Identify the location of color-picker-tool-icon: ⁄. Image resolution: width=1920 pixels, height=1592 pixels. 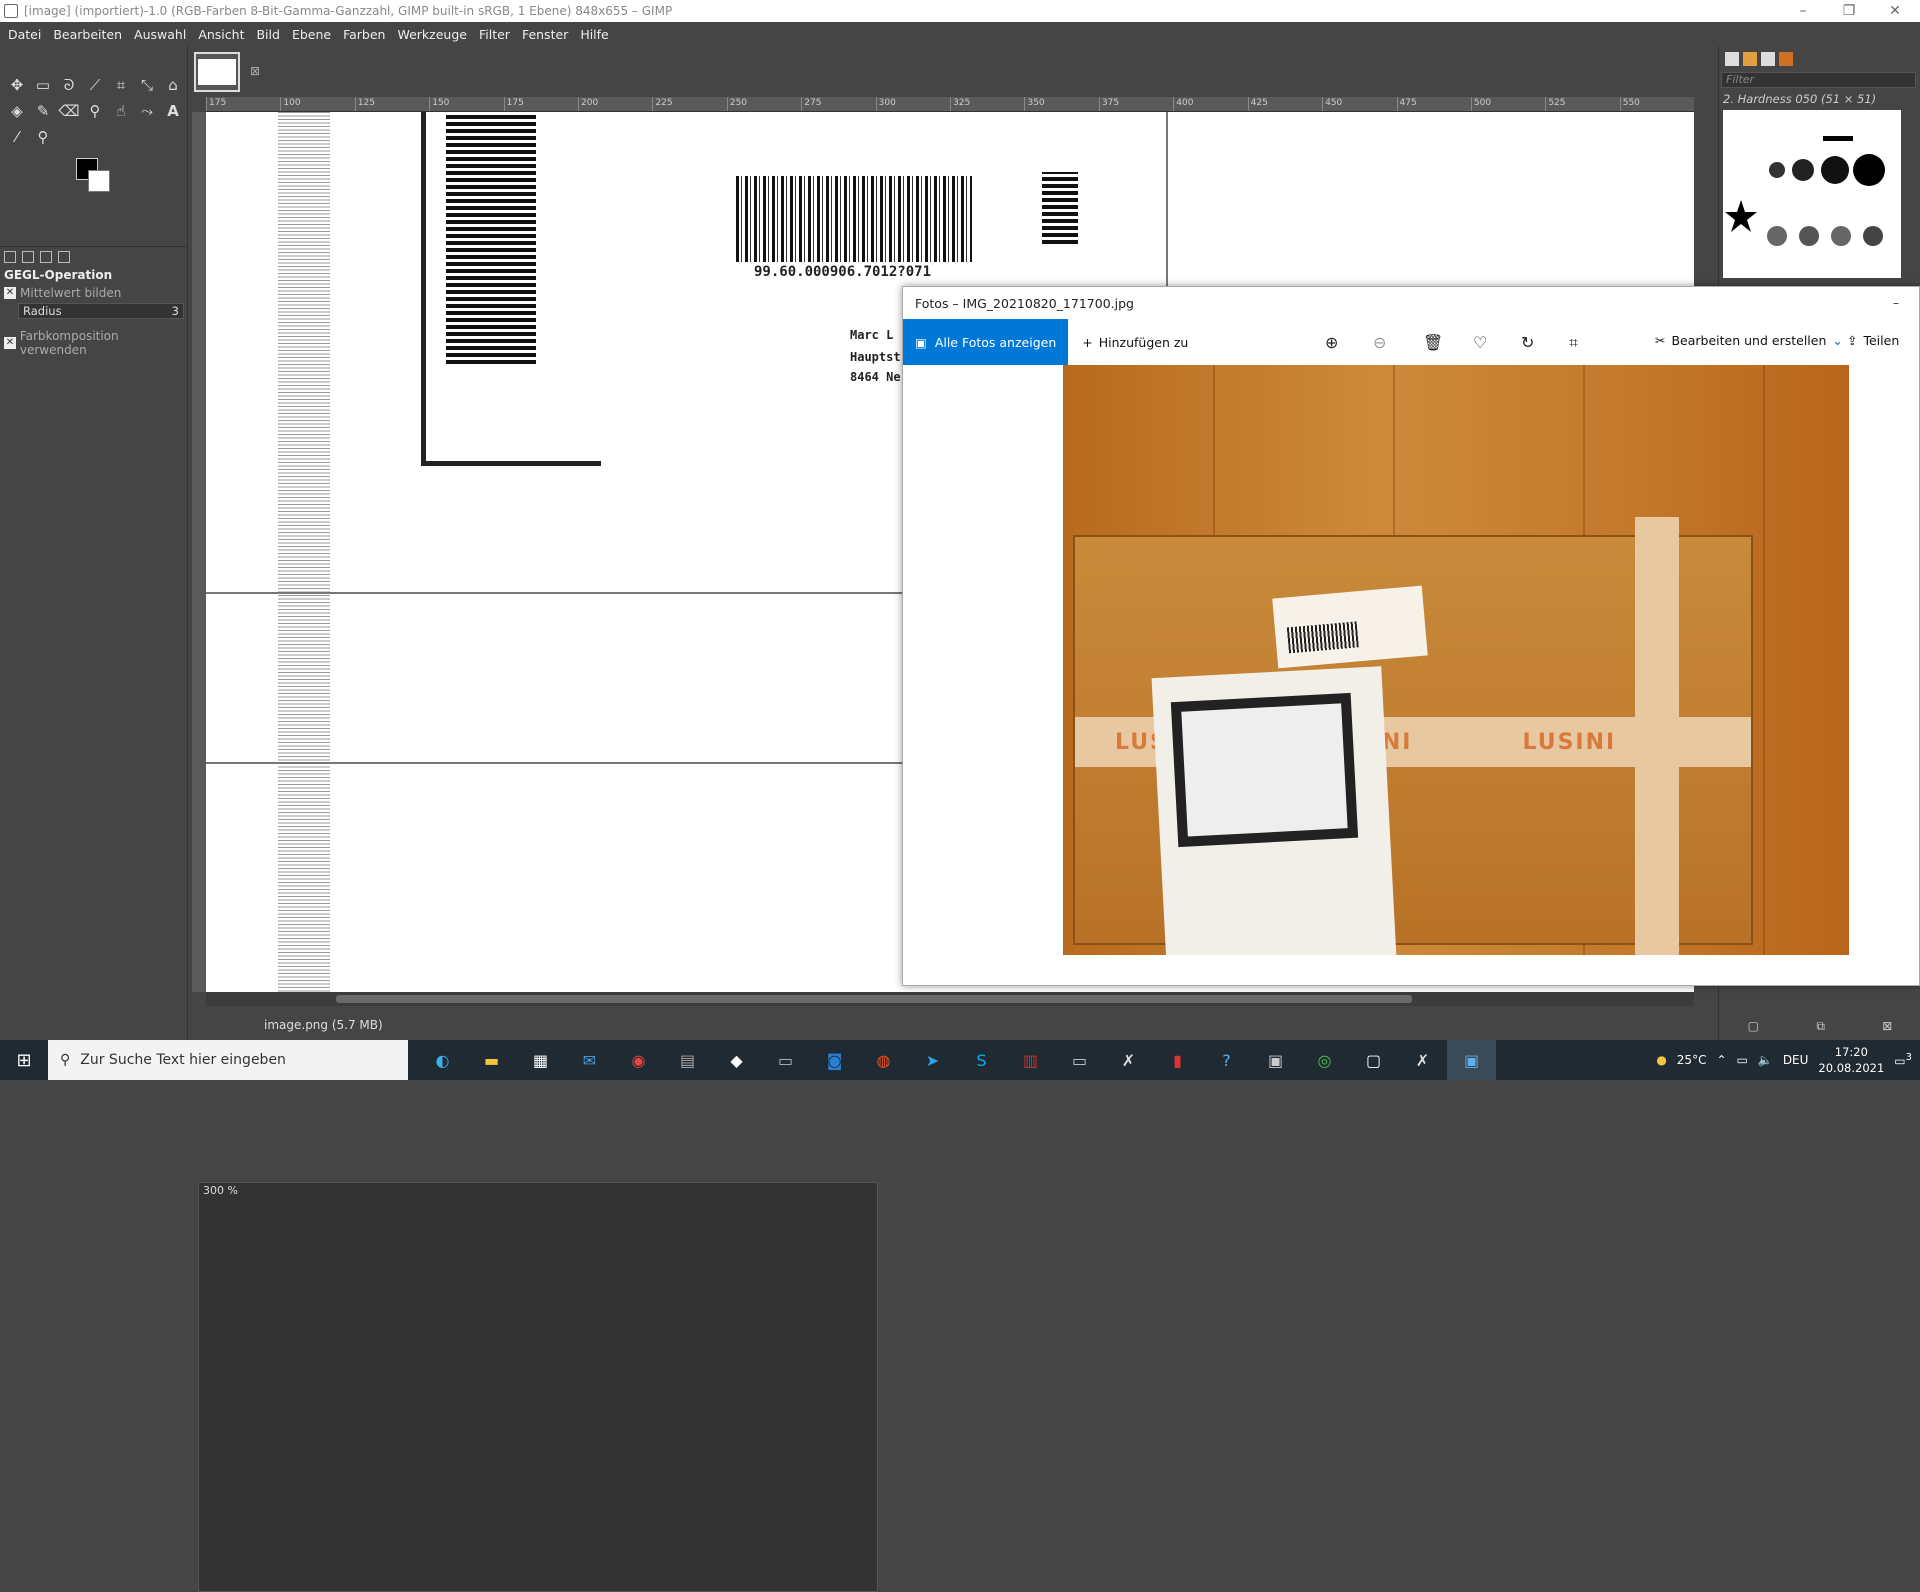
(17, 137).